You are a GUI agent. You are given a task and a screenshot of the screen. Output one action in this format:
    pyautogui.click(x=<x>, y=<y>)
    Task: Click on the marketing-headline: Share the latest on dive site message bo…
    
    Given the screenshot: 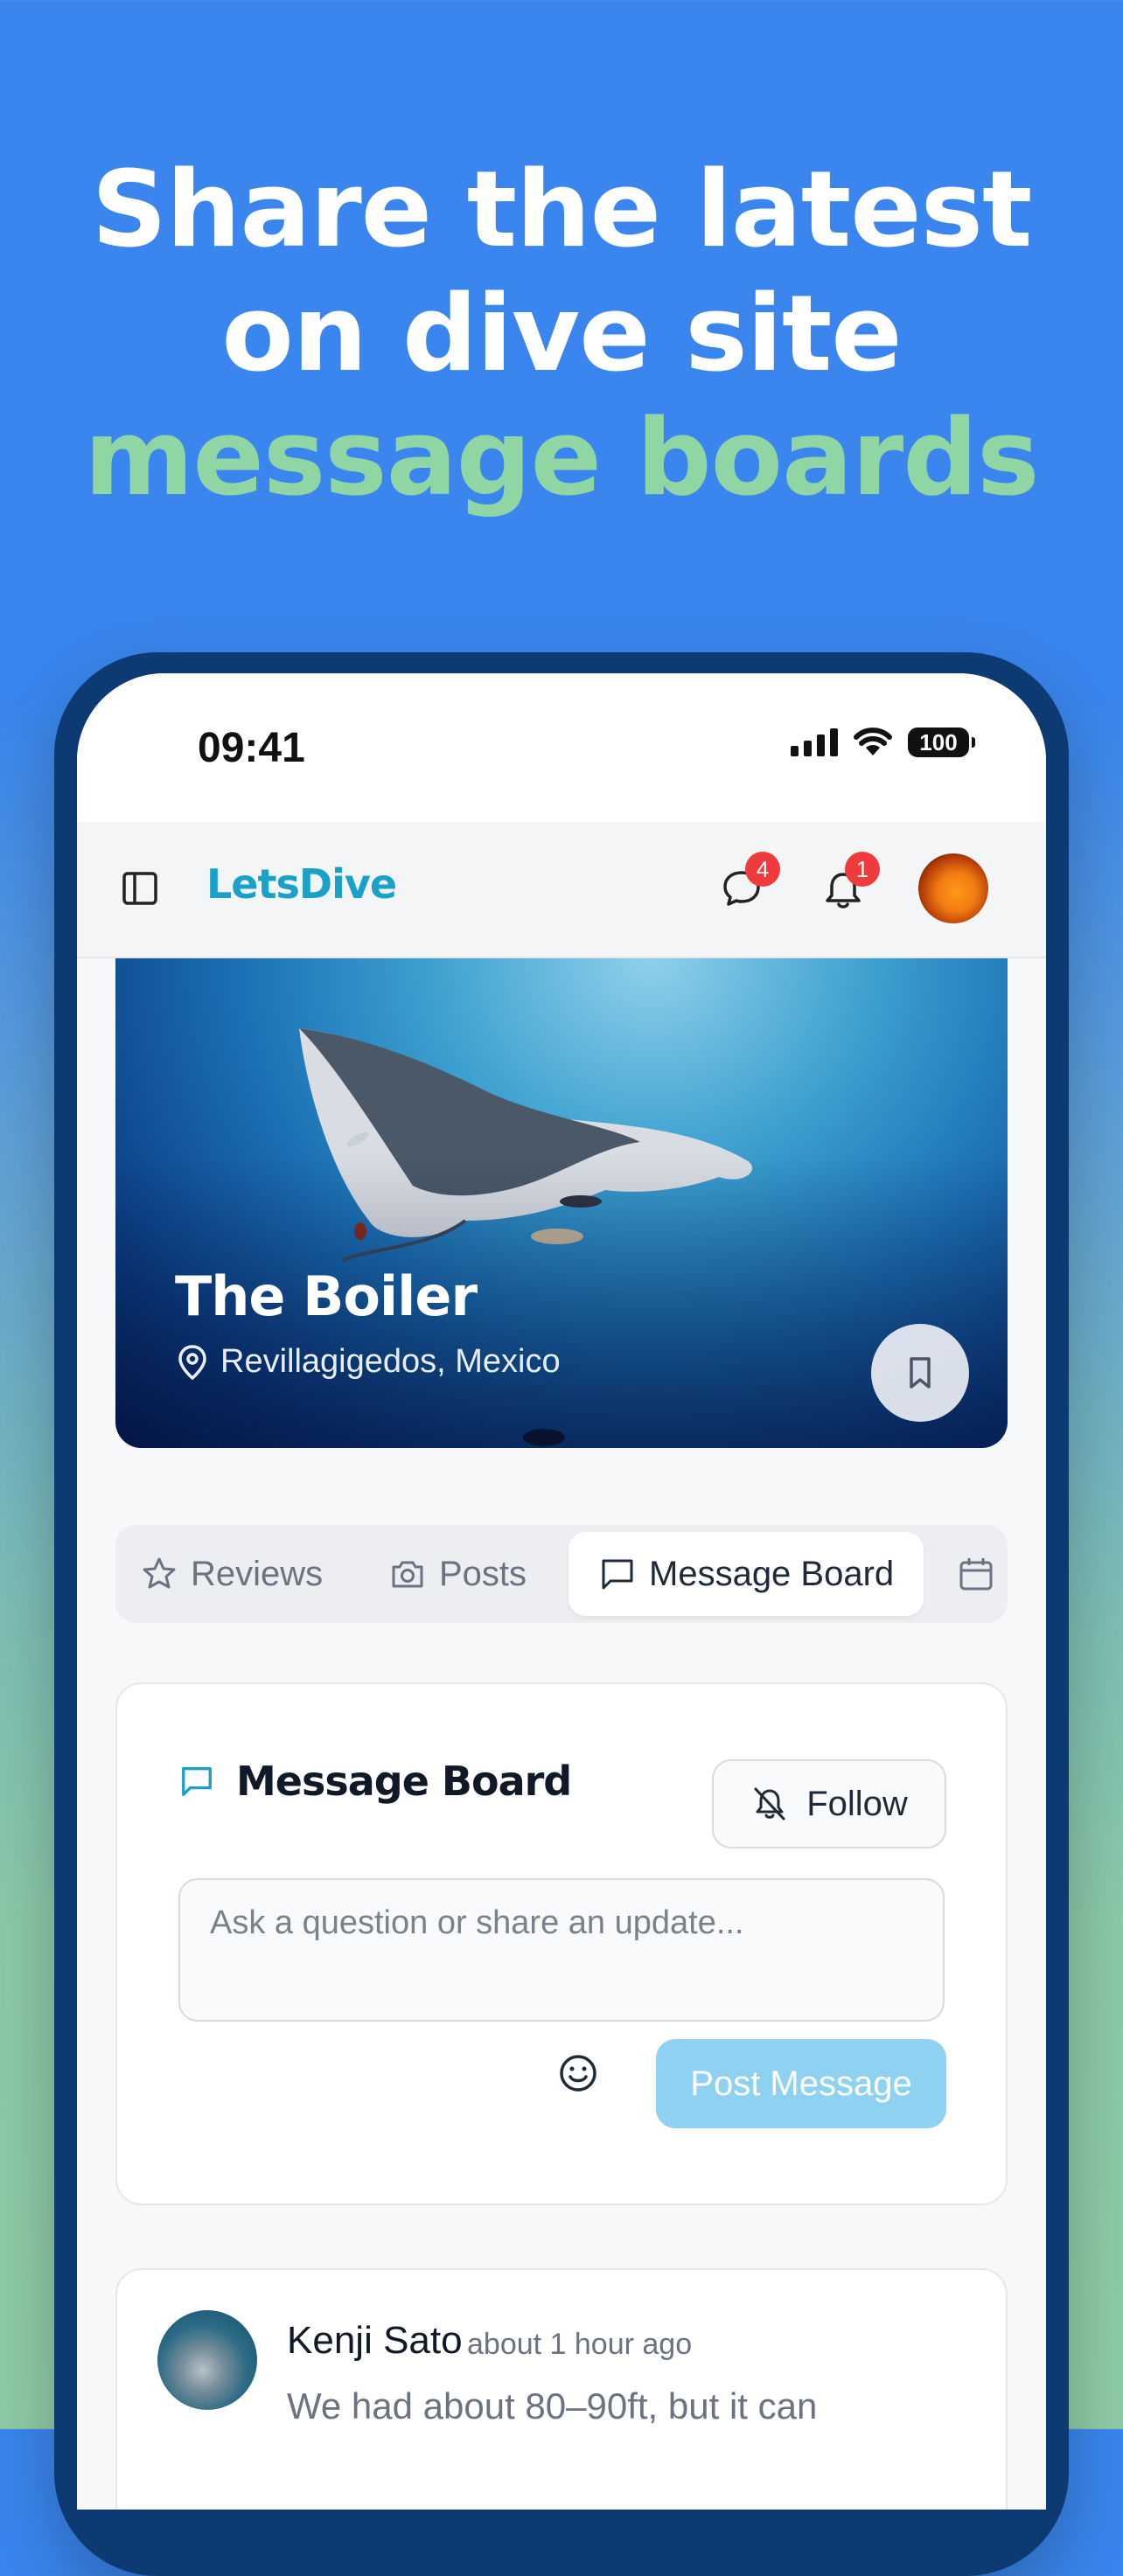 What is the action you would take?
    pyautogui.click(x=561, y=335)
    